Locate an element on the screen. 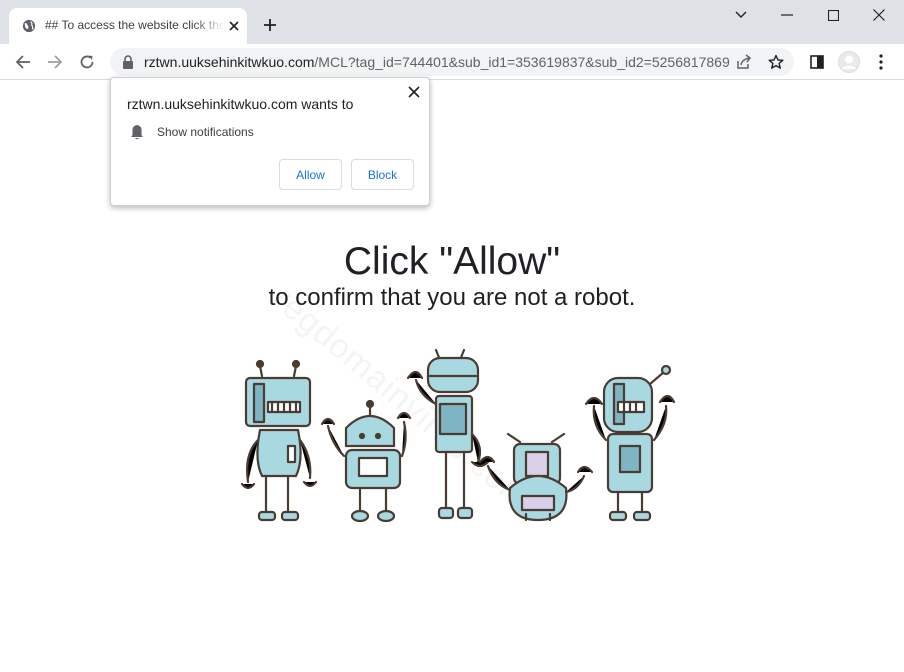 The width and height of the screenshot is (904, 672). side-panel-icon is located at coordinates (817, 62).